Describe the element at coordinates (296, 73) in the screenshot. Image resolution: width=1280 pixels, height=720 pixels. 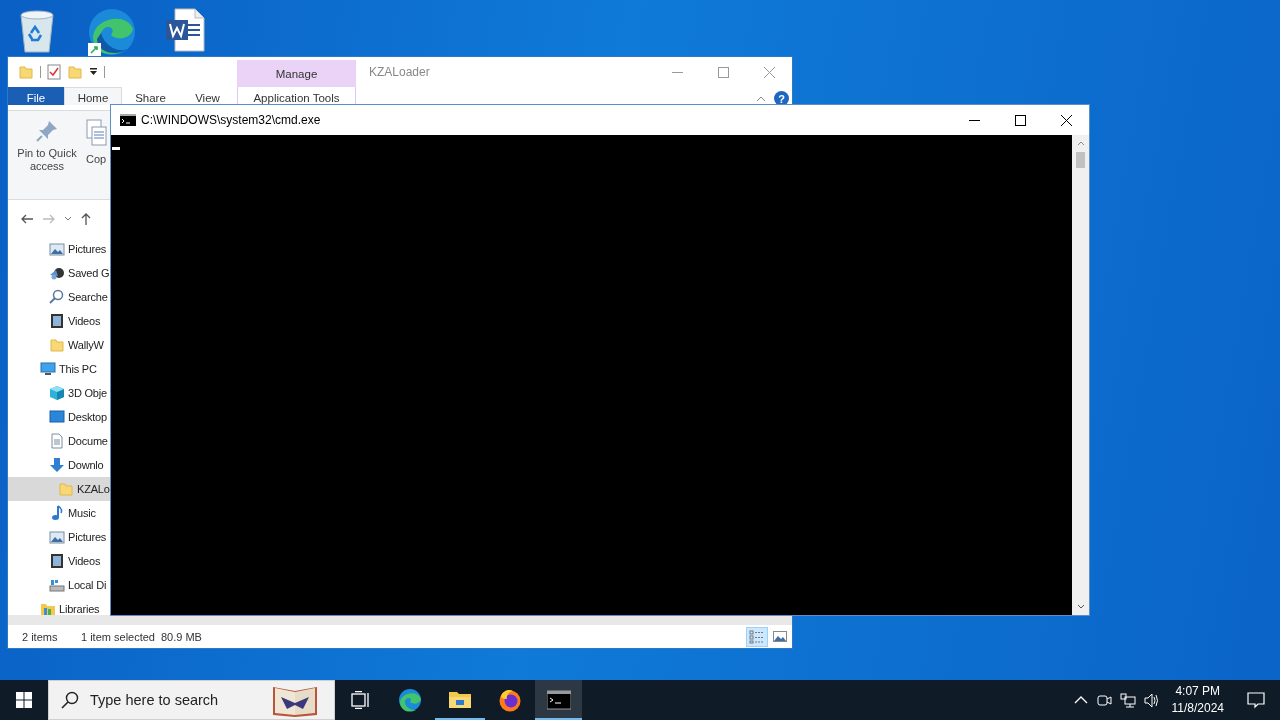
I see `contextual-tab-group: Manage` at that location.